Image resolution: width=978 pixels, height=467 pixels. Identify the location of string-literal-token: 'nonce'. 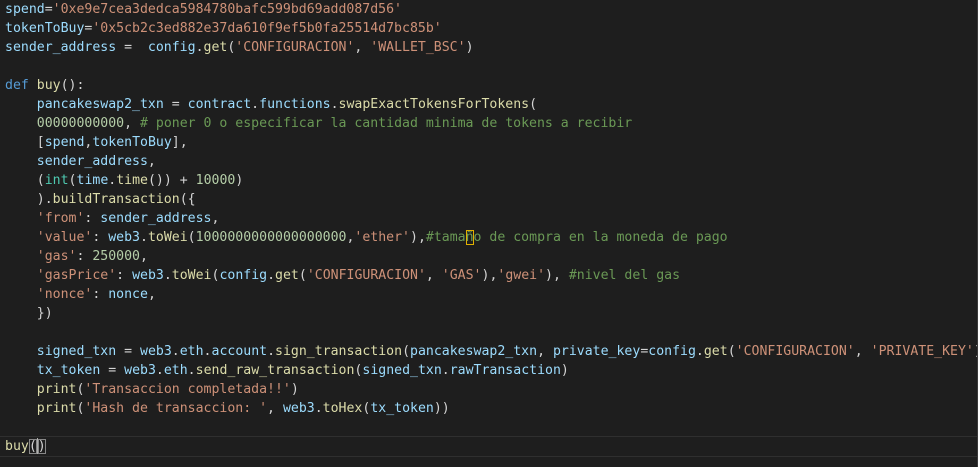
(64, 294).